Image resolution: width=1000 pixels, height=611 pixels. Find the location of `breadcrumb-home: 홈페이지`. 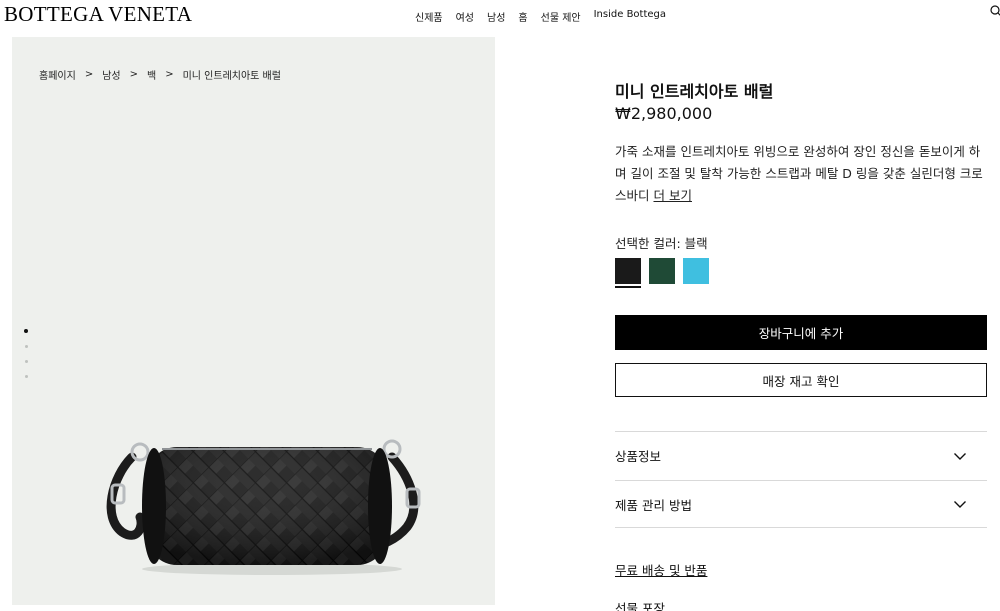

breadcrumb-home: 홈페이지 is located at coordinates (57, 74).